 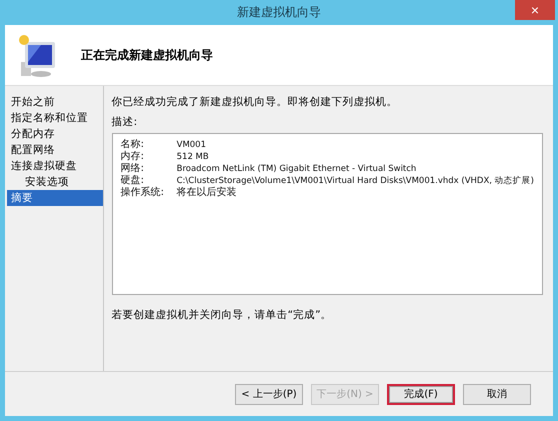 I want to click on close-button: ×, so click(x=535, y=10).